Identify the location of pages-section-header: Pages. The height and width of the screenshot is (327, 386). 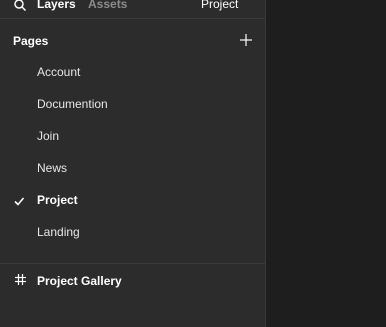
(133, 41).